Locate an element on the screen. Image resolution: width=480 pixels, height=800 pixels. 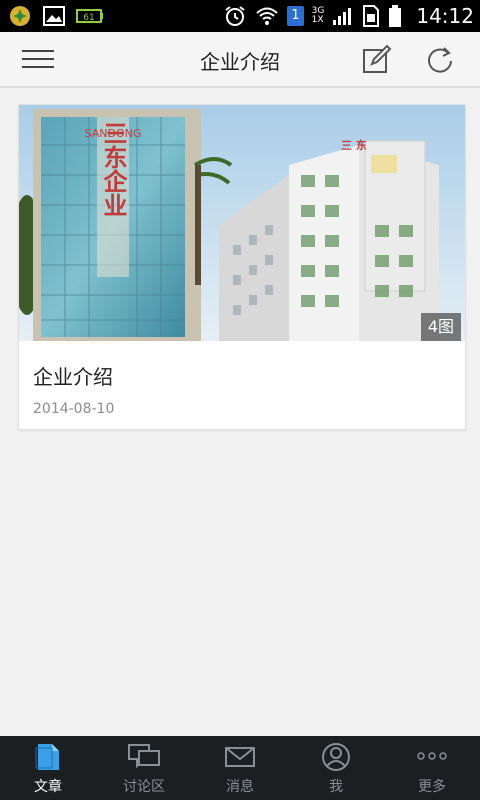
refresh-icon is located at coordinates (440, 60).